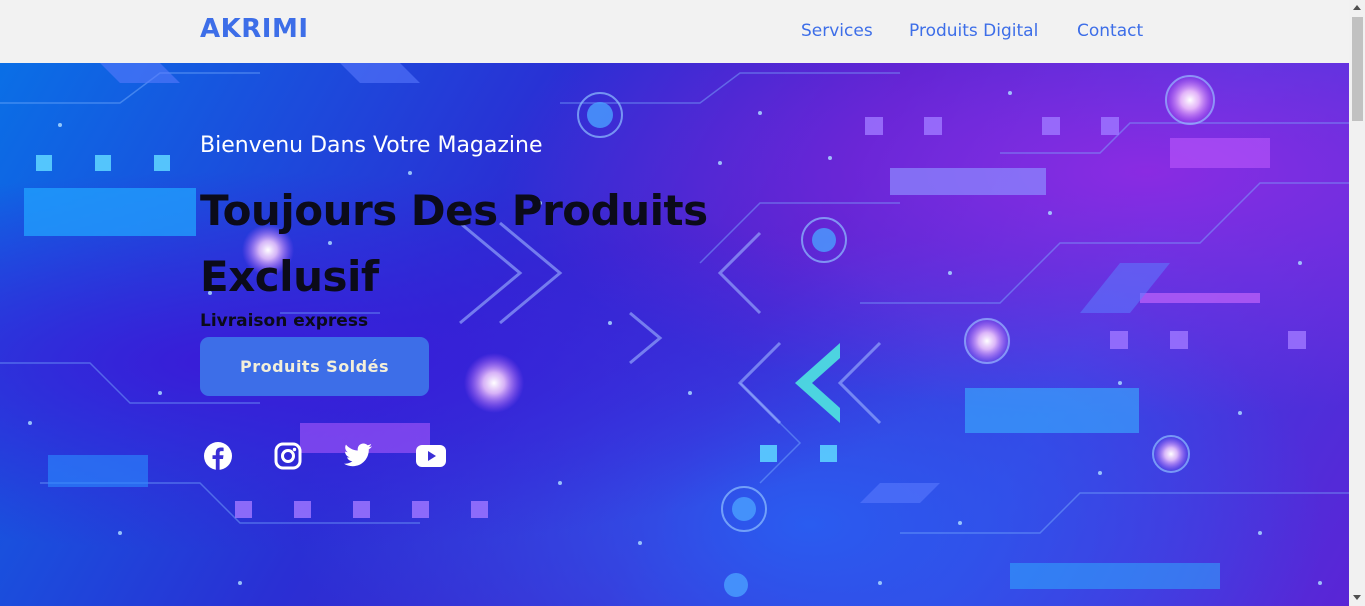 The image size is (1365, 606). I want to click on twitter-icon, so click(358, 456).